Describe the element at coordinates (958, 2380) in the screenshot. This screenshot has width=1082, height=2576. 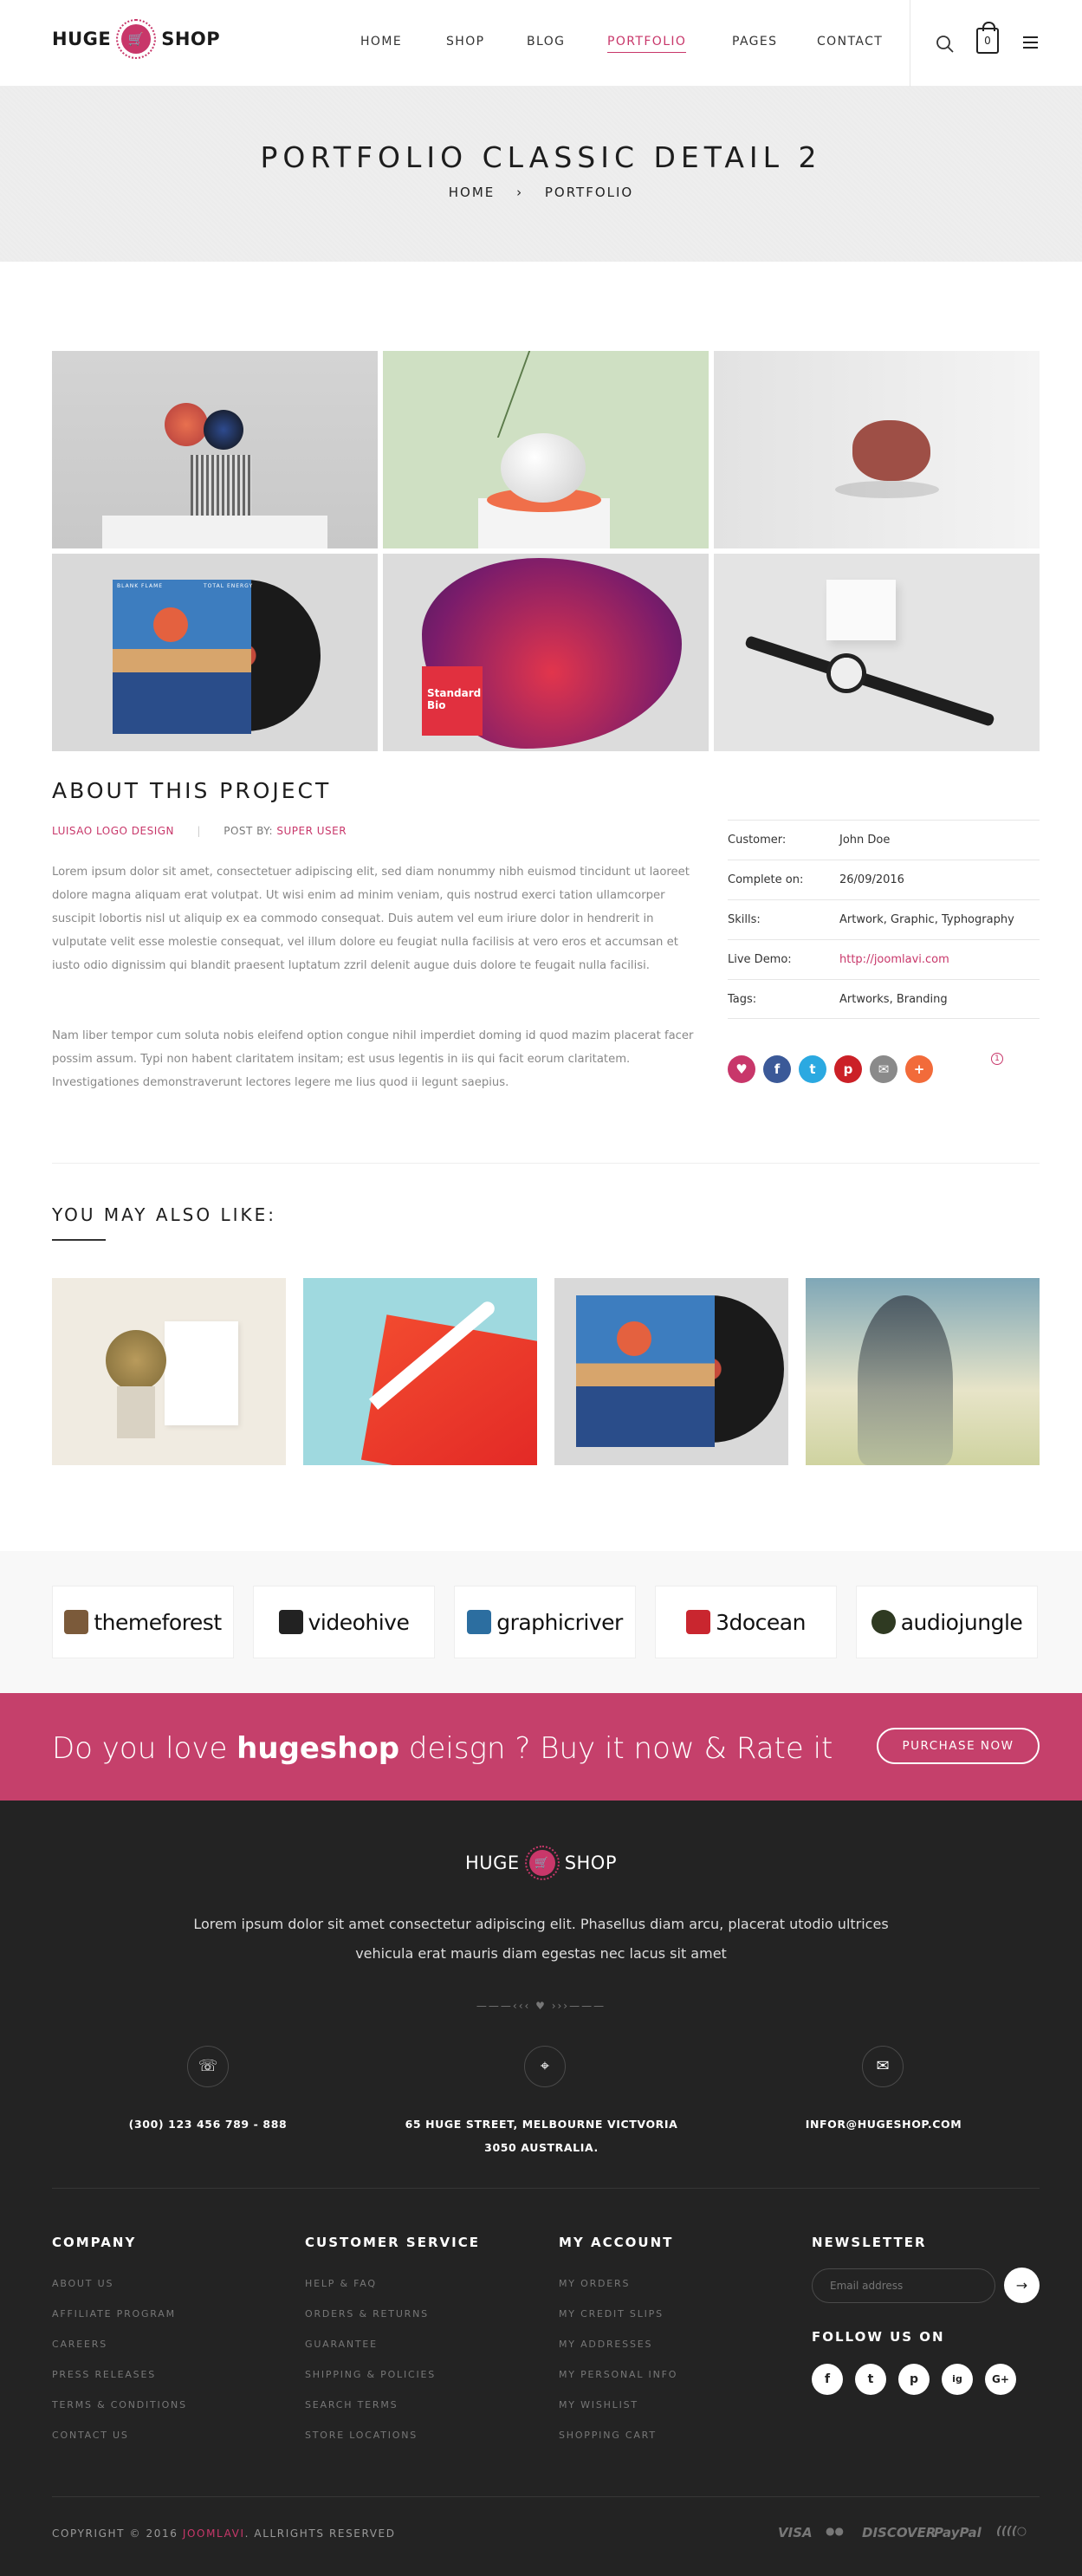
I see `instagram-icon: ig` at that location.